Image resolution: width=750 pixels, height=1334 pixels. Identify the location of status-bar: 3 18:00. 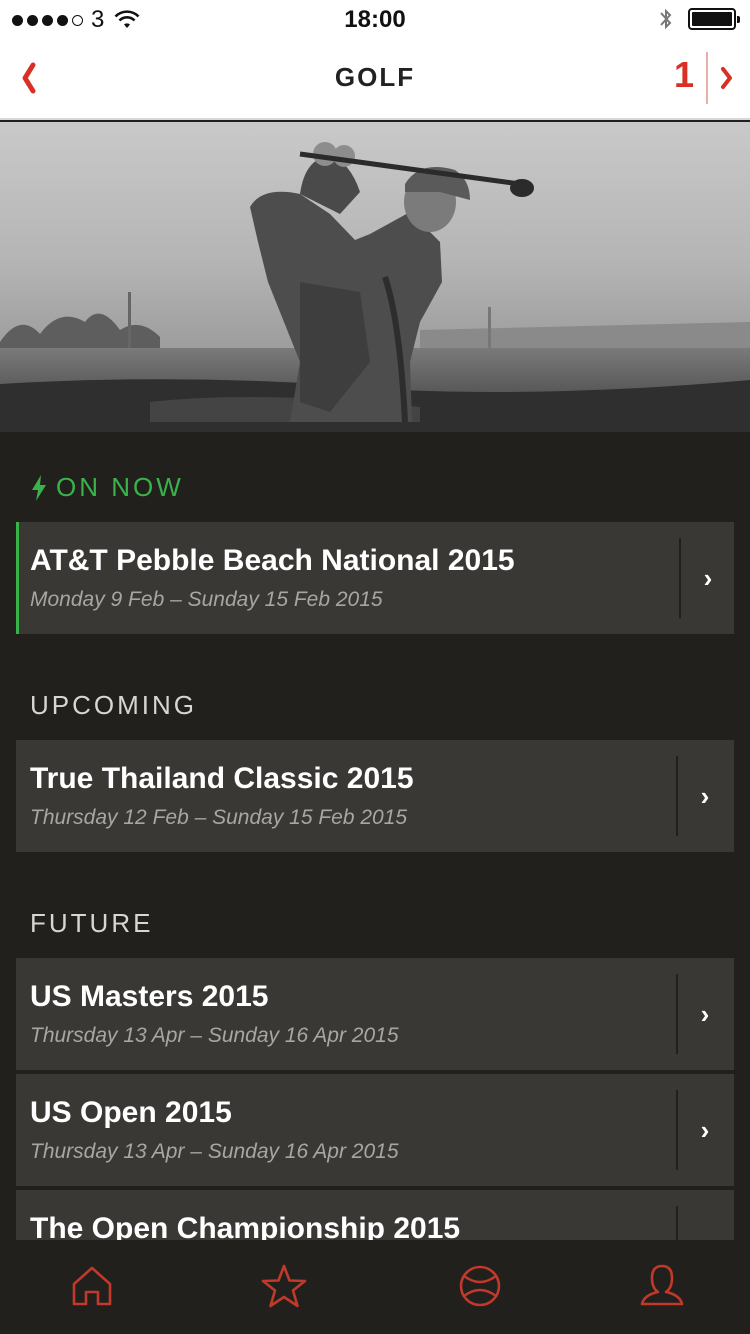
(375, 20).